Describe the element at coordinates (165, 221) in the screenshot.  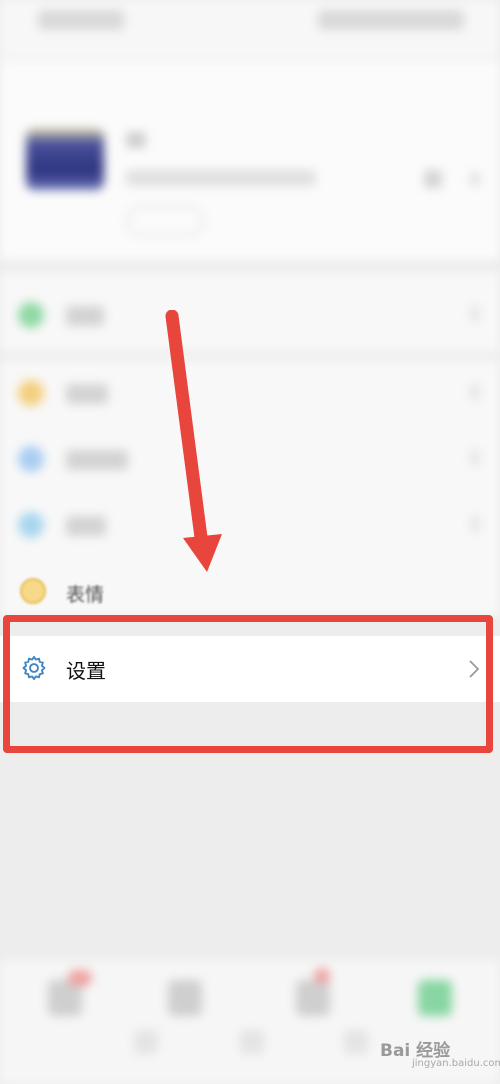
I see `status-button-blurred` at that location.